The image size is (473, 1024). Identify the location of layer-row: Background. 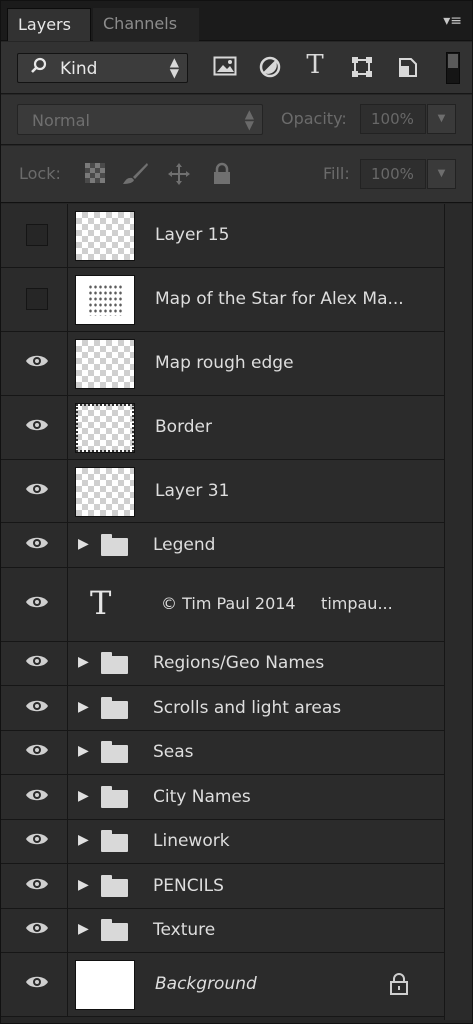
(222, 985).